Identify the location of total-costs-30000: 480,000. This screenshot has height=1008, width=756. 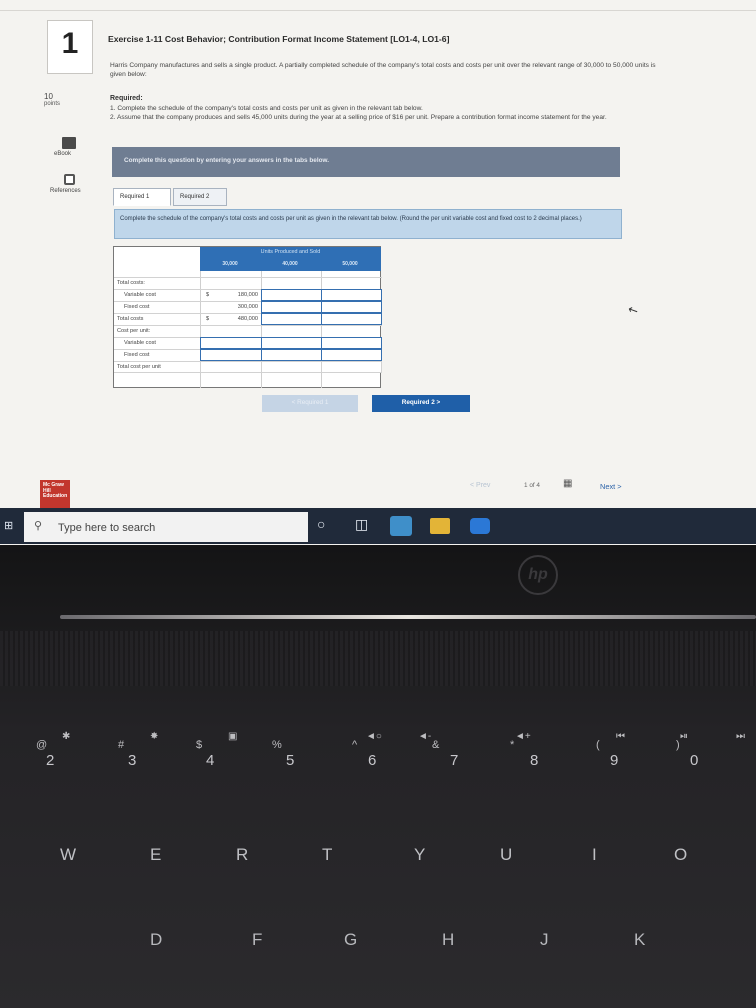
(247, 319).